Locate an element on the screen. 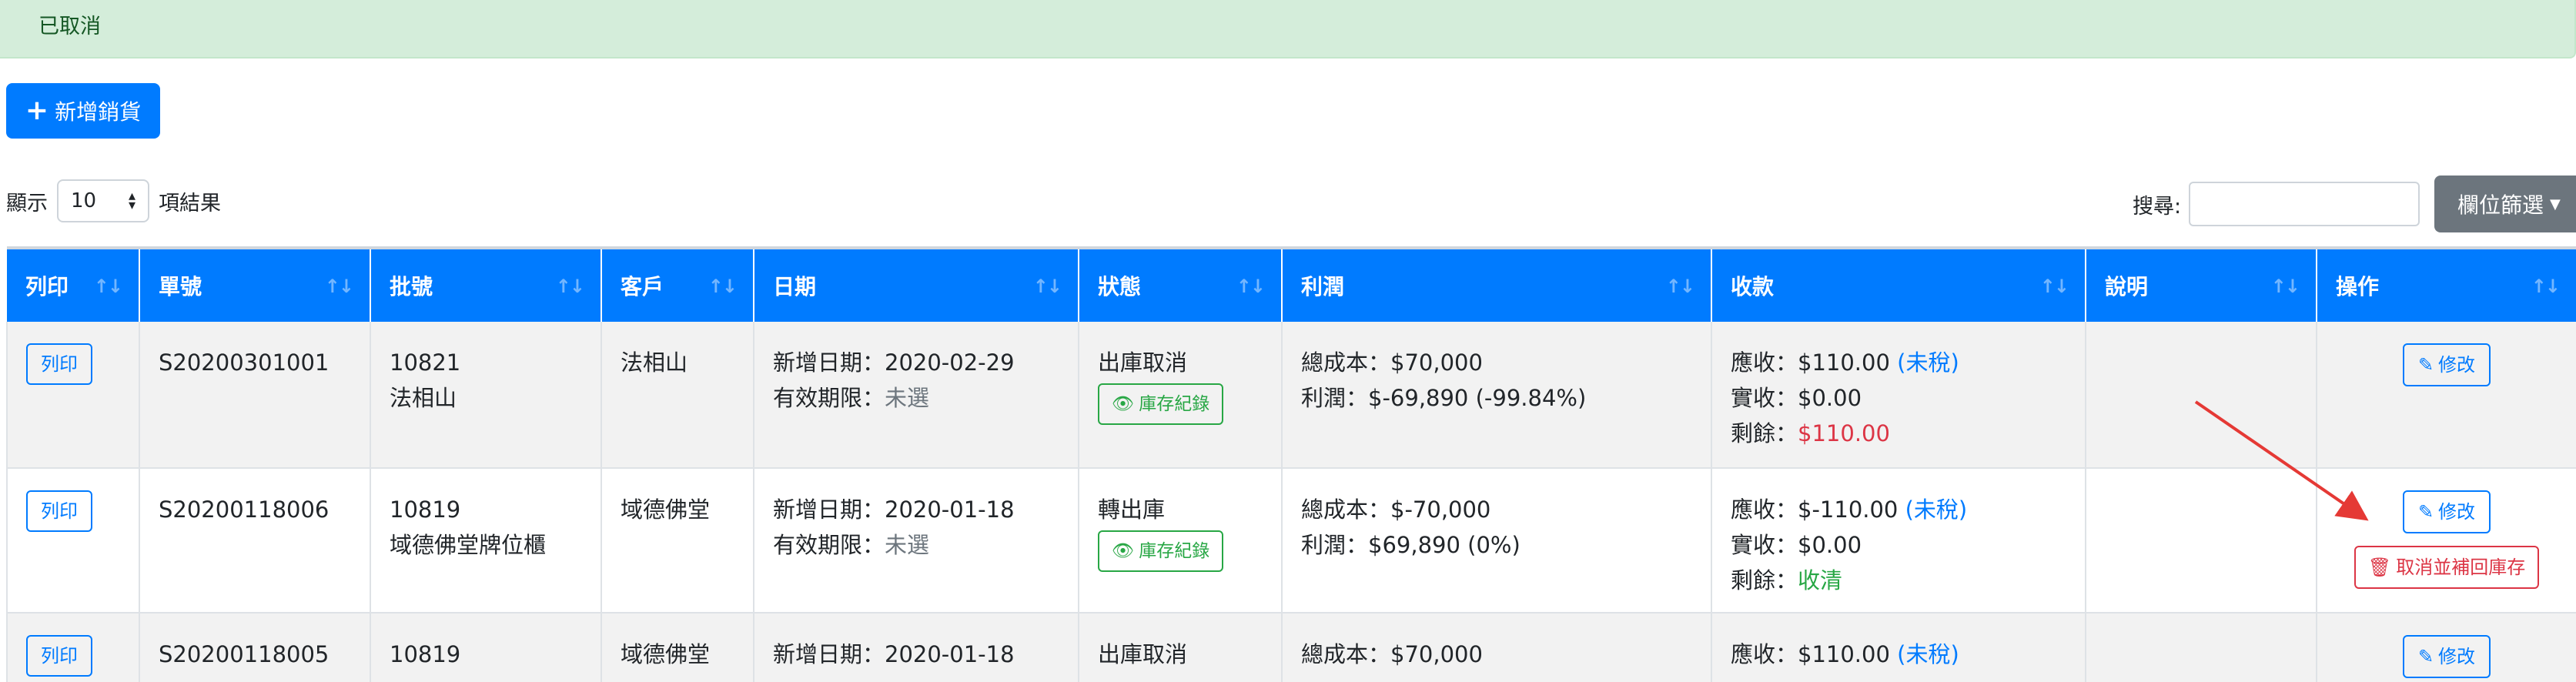 This screenshot has width=2576, height=682. search-input is located at coordinates (2305, 204).